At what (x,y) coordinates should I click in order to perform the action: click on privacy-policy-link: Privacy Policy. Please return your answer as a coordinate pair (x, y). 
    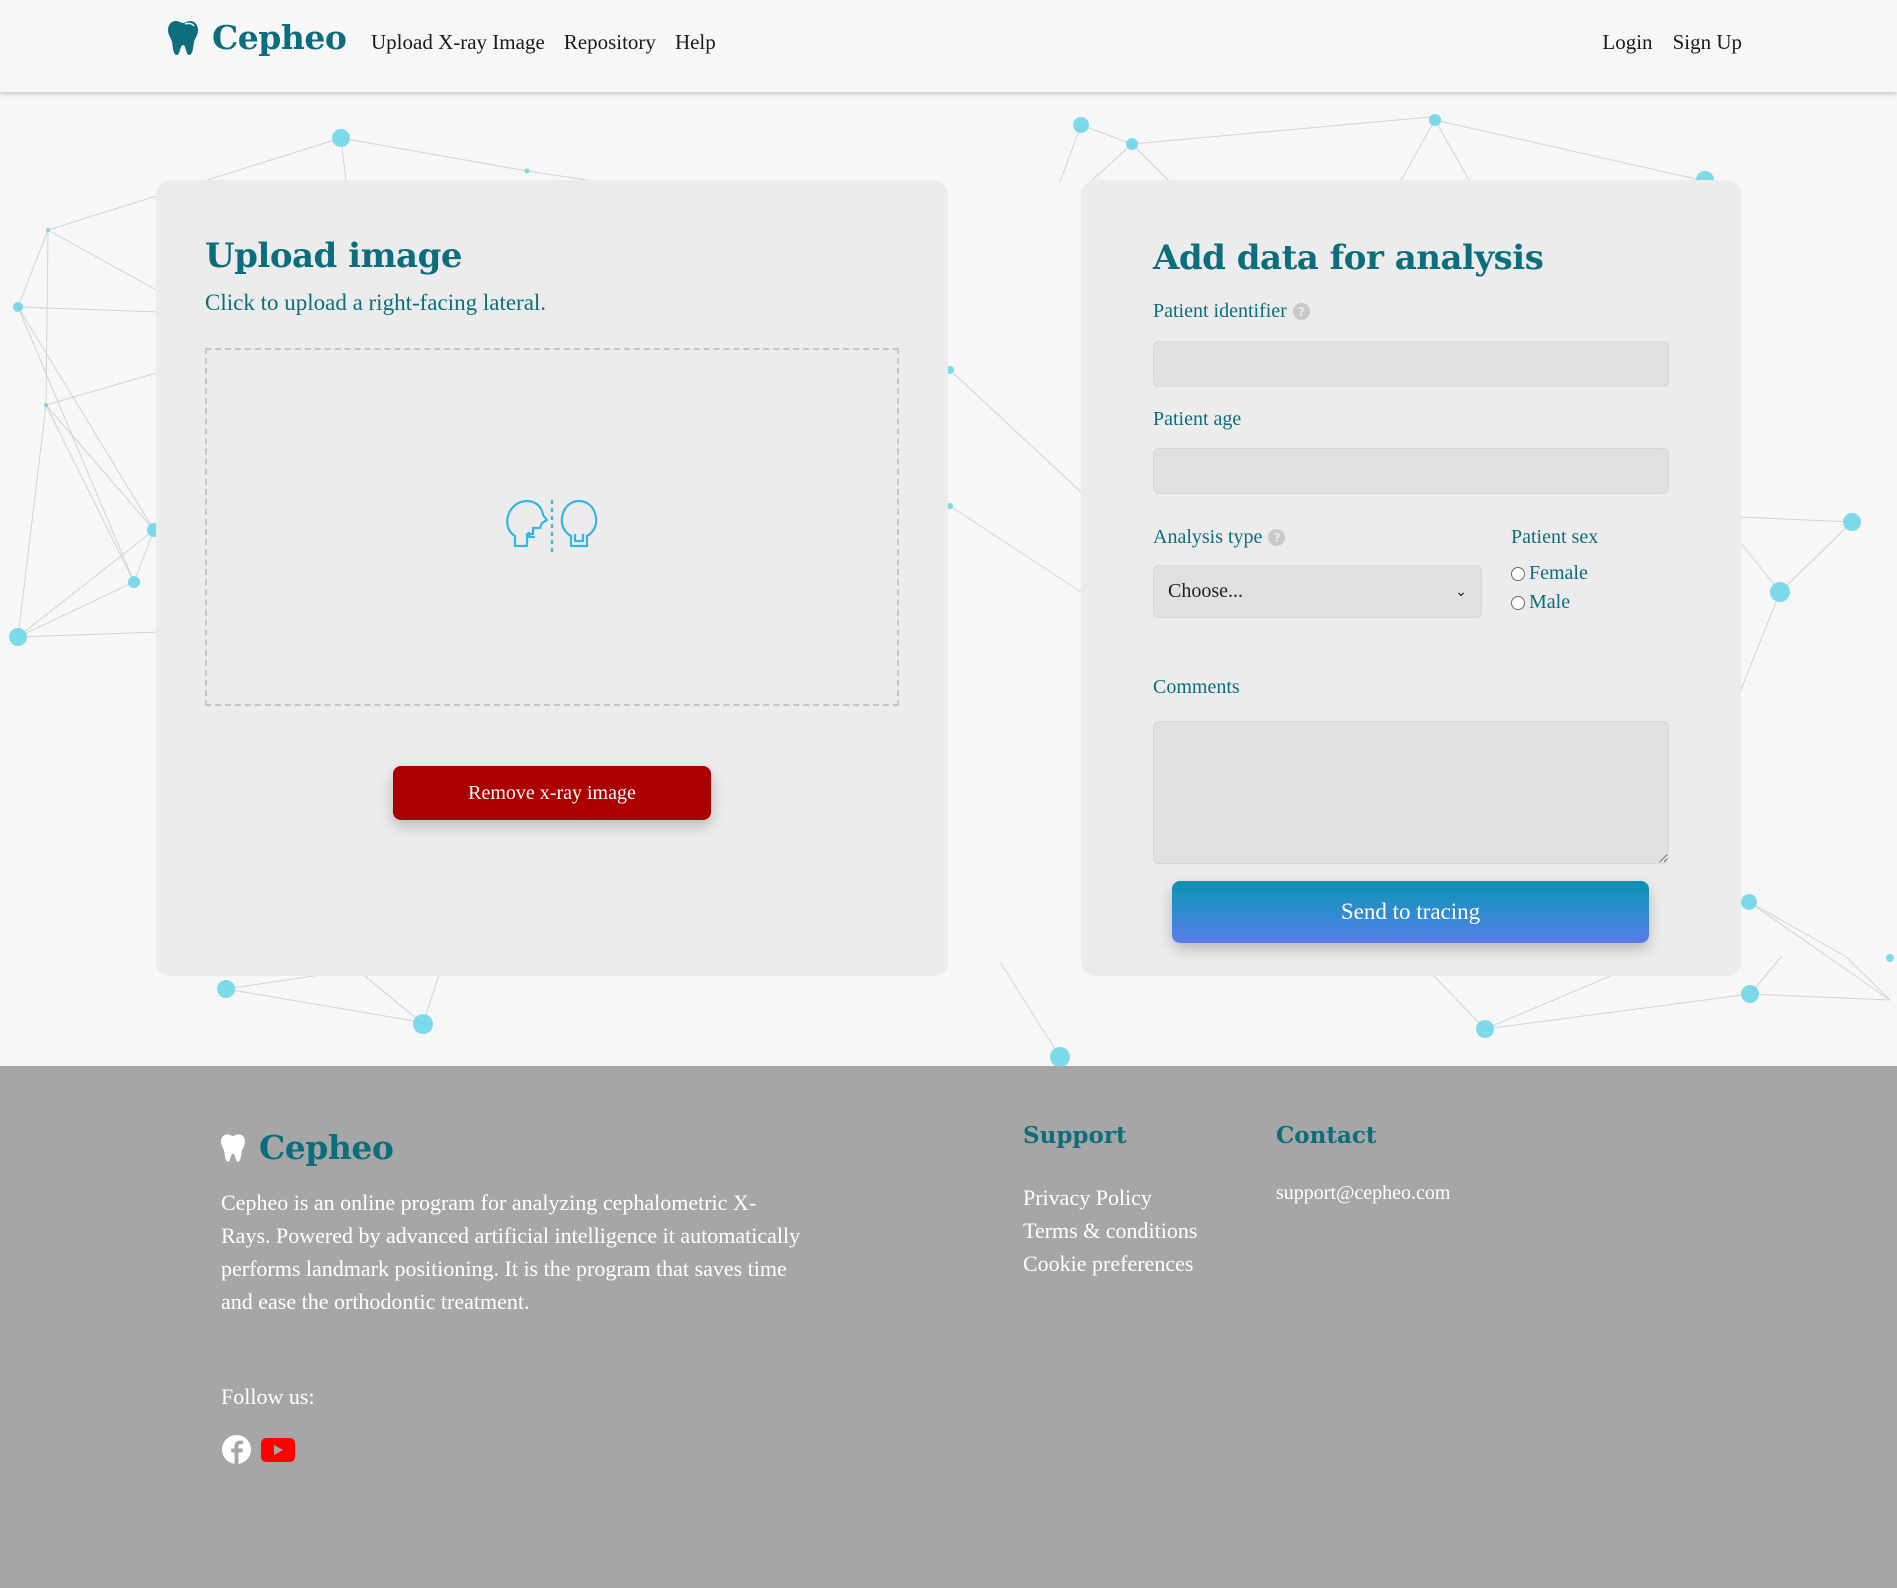
    Looking at the image, I should click on (1110, 1197).